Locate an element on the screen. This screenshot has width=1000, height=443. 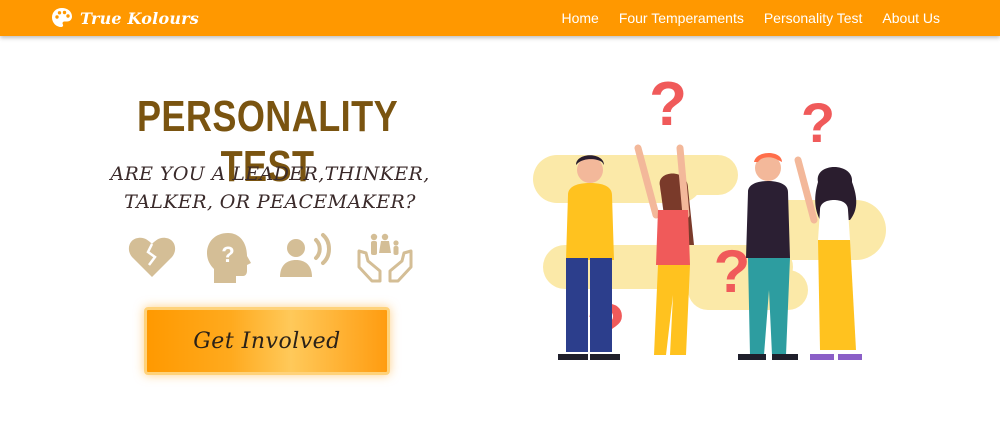
speaker-person-icon is located at coordinates (305, 255).